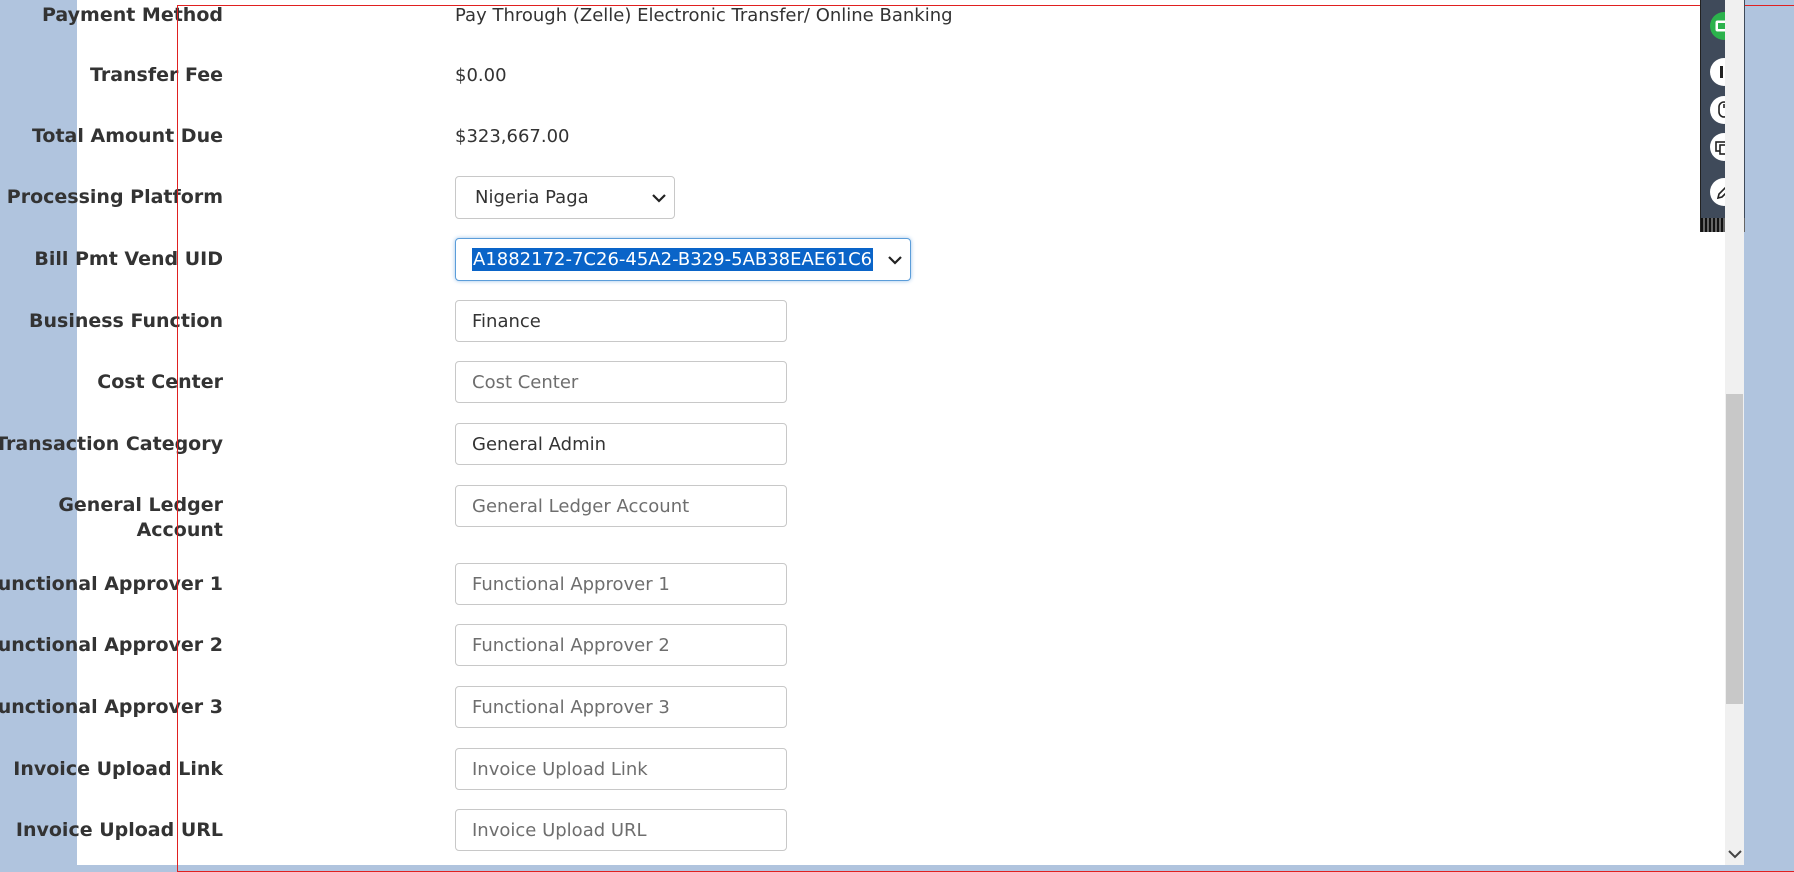 The image size is (1794, 872). I want to click on scrollbar-thumb, so click(1734, 549).